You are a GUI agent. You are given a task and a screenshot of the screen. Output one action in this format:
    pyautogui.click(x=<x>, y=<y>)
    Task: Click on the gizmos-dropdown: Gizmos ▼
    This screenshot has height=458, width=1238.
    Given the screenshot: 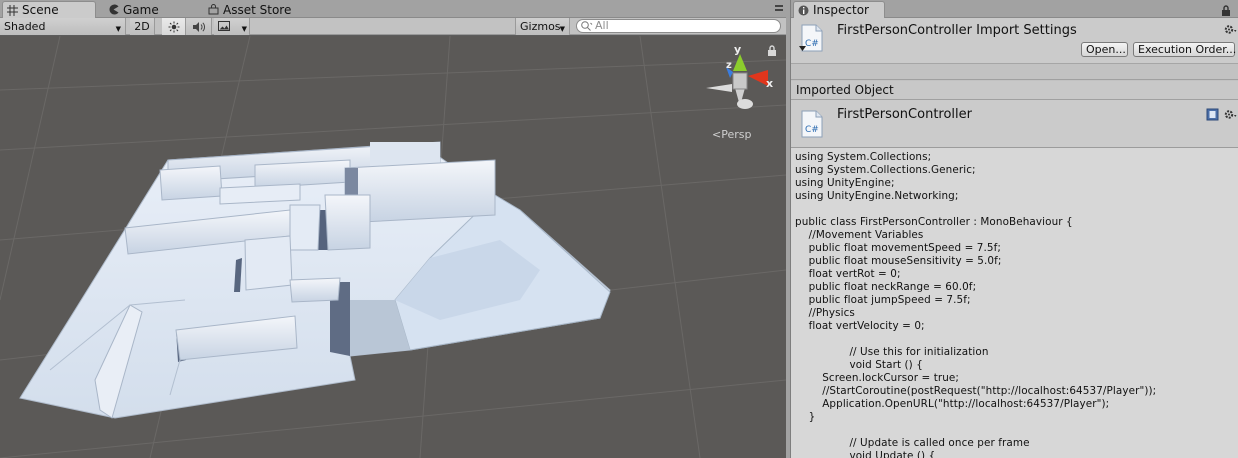 What is the action you would take?
    pyautogui.click(x=542, y=26)
    